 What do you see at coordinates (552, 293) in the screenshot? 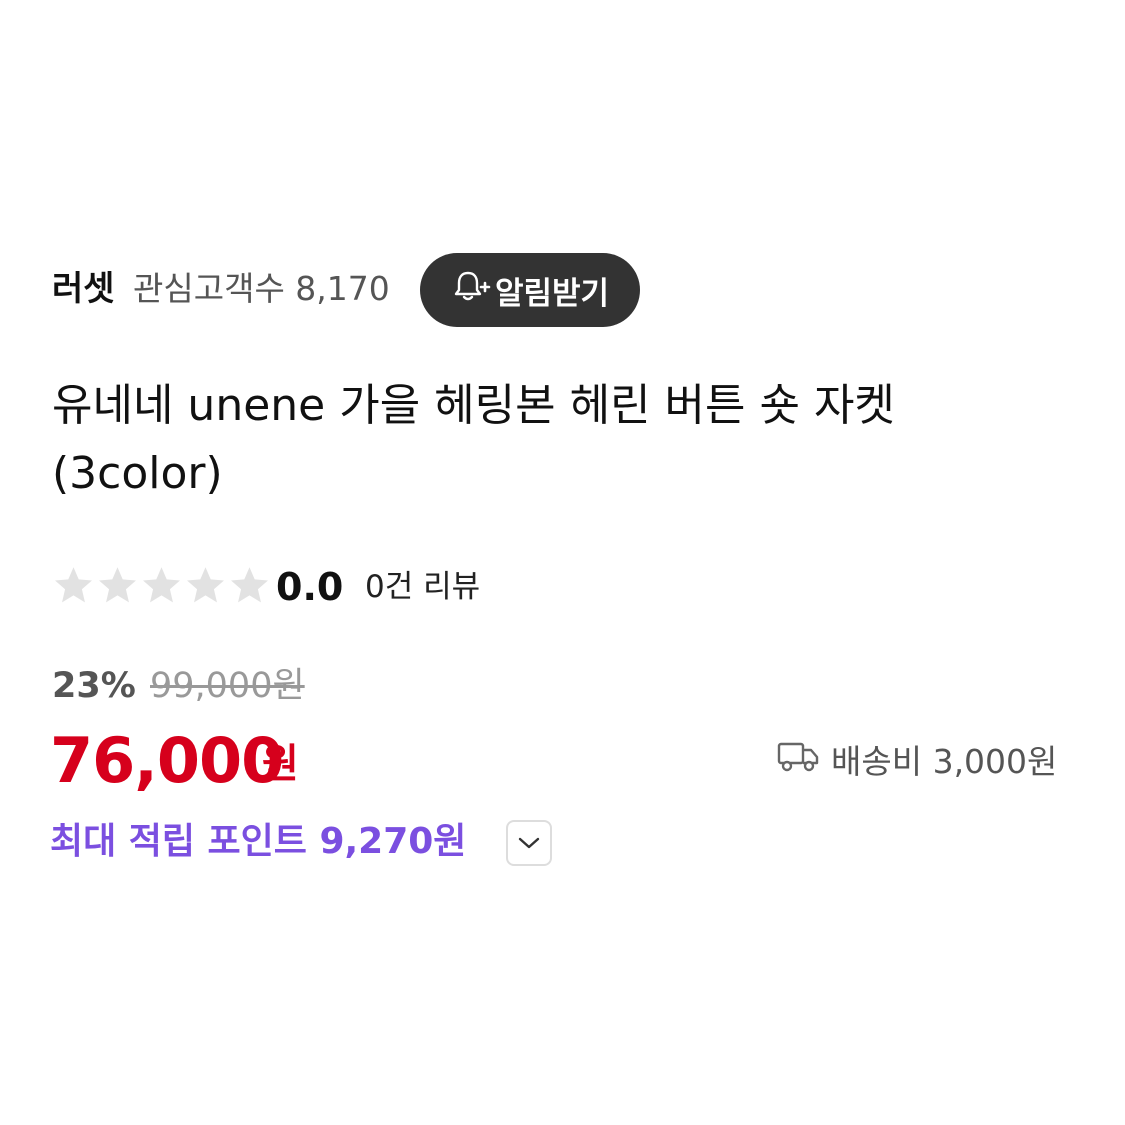
I see `alarm-button-label: 알림받기` at bounding box center [552, 293].